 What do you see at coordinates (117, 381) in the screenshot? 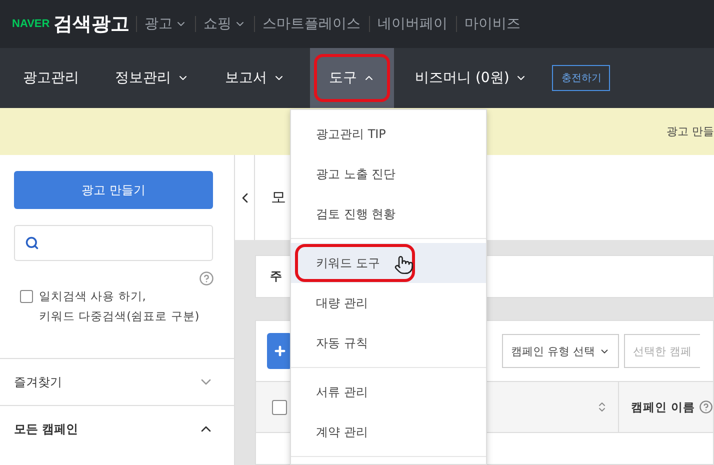
I see `sidebar-section: 즐겨찾기` at bounding box center [117, 381].